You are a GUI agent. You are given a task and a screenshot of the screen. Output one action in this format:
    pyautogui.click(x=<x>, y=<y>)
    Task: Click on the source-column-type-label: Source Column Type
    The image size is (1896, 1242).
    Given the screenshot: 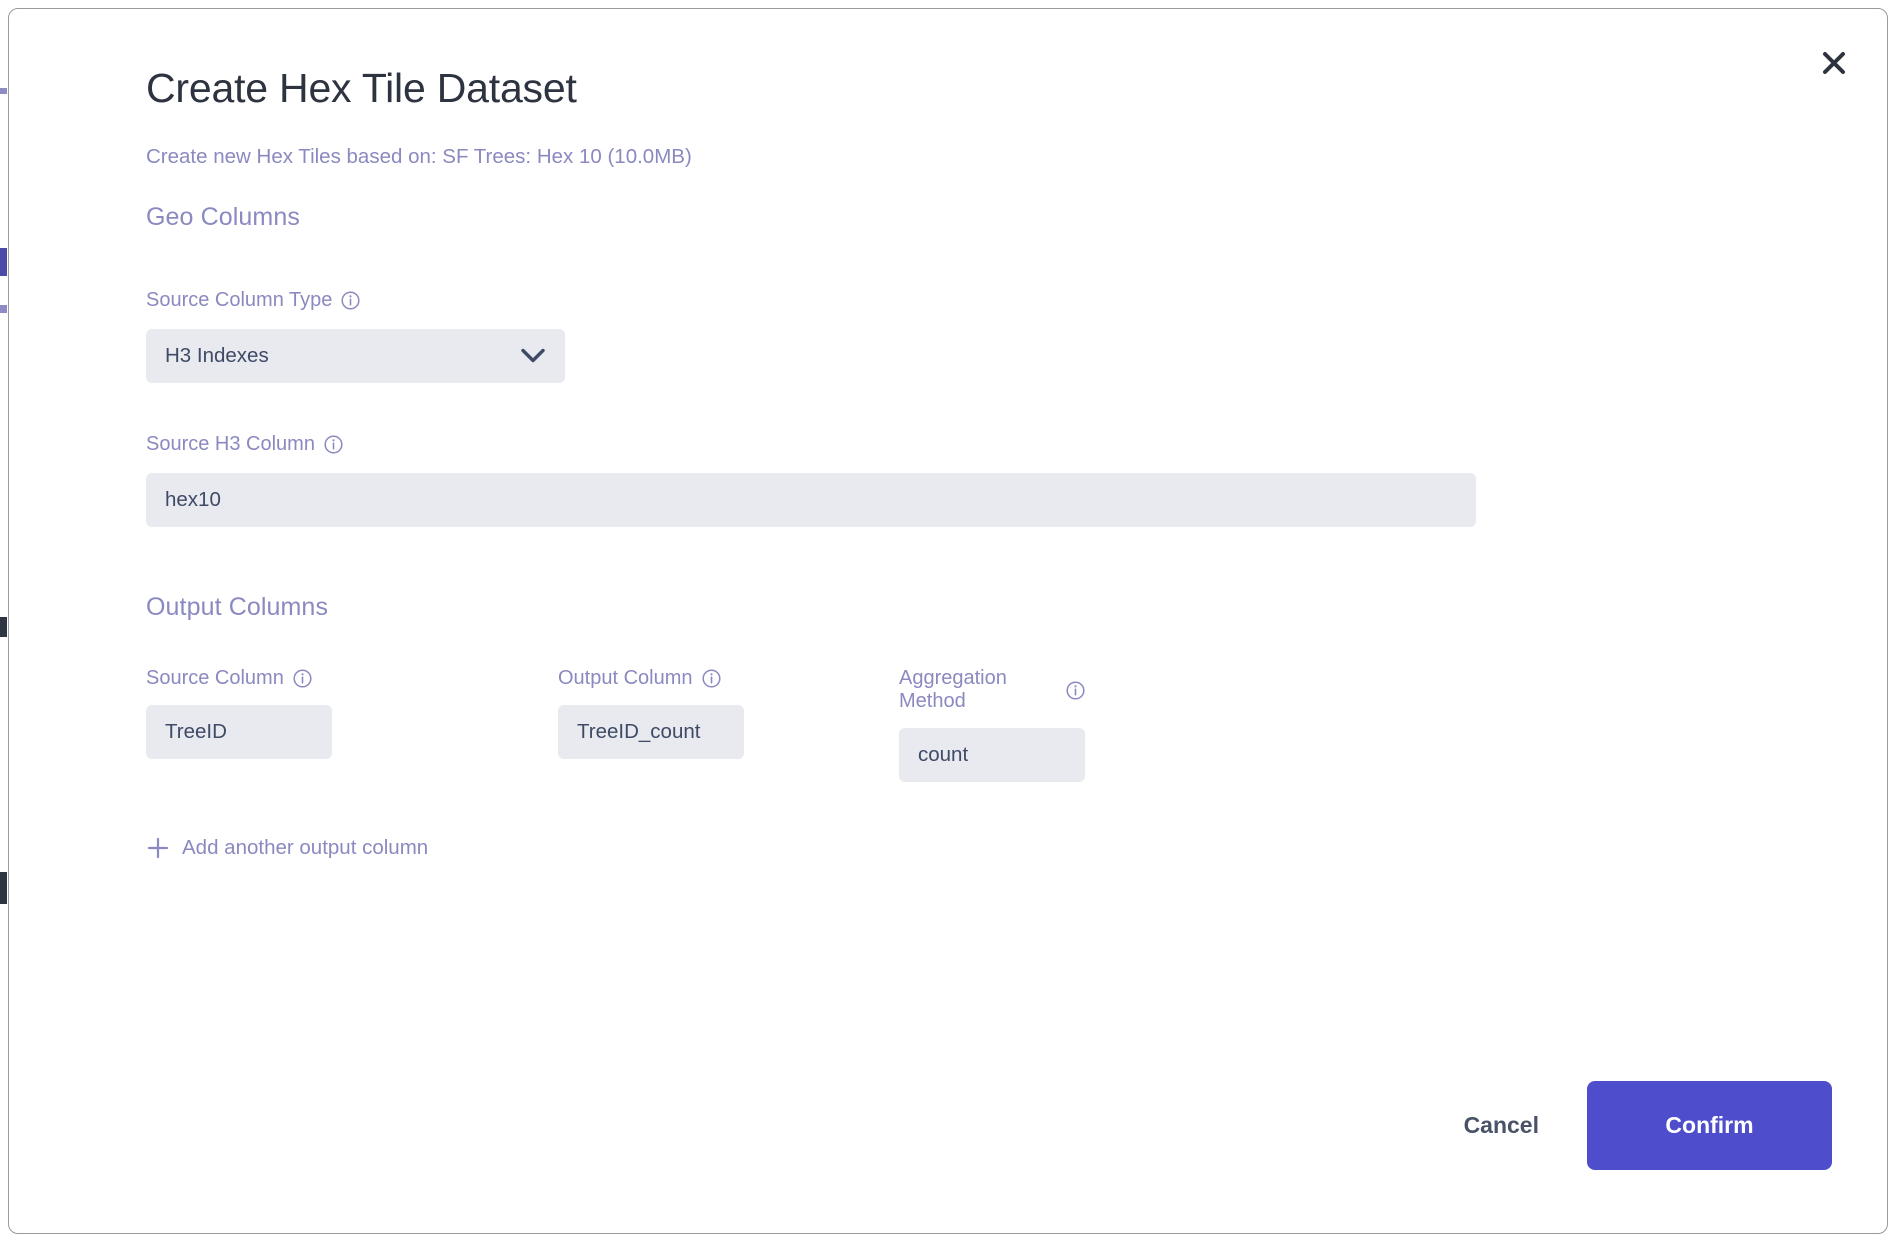 What is the action you would take?
    pyautogui.click(x=1016, y=272)
    